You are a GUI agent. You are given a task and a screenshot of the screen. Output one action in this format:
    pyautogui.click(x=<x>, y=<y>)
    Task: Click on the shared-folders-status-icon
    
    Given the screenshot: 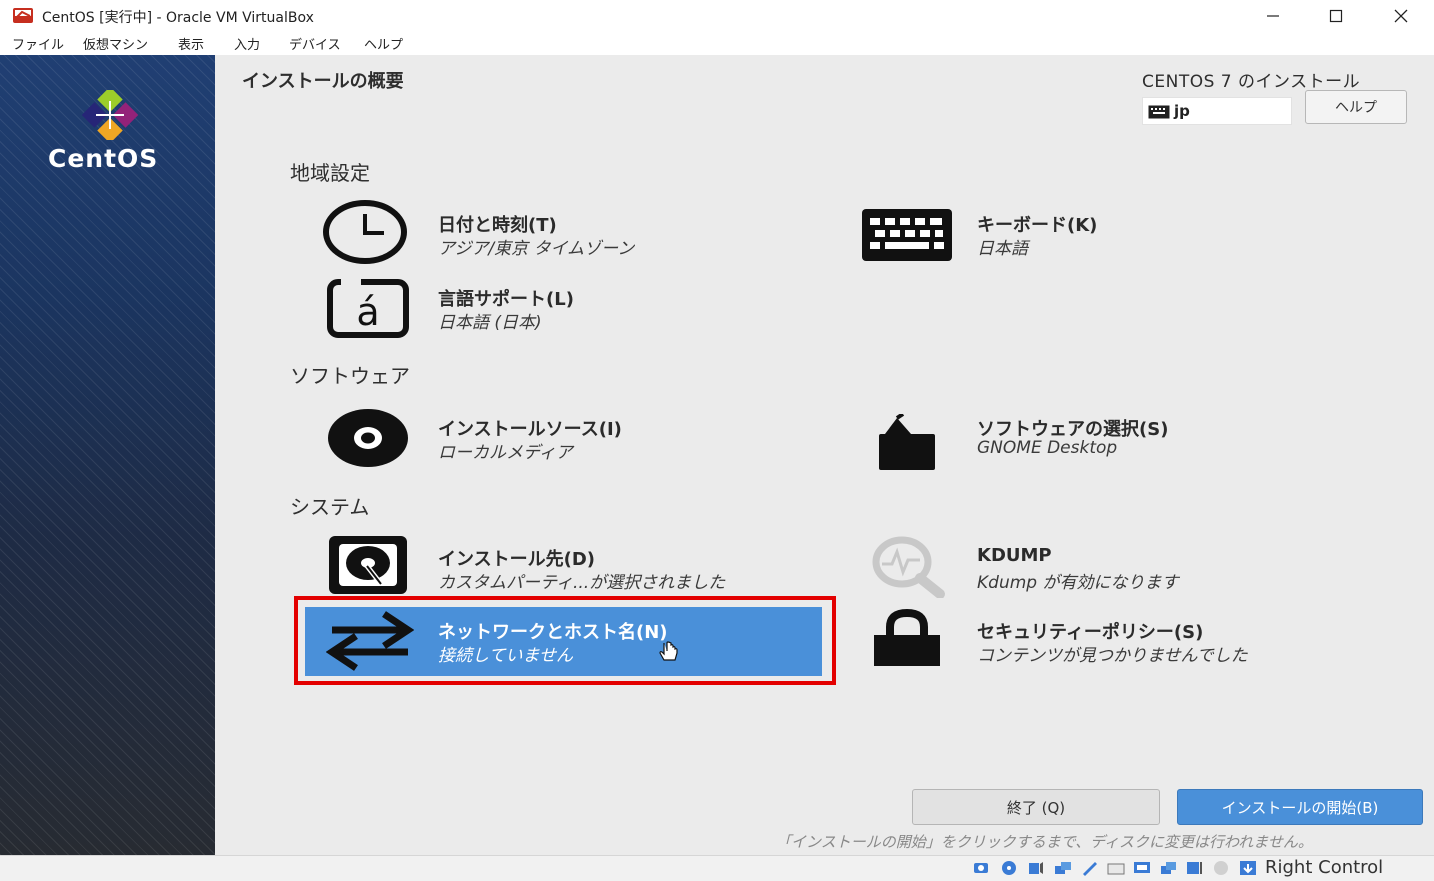 What is the action you would take?
    pyautogui.click(x=1116, y=868)
    